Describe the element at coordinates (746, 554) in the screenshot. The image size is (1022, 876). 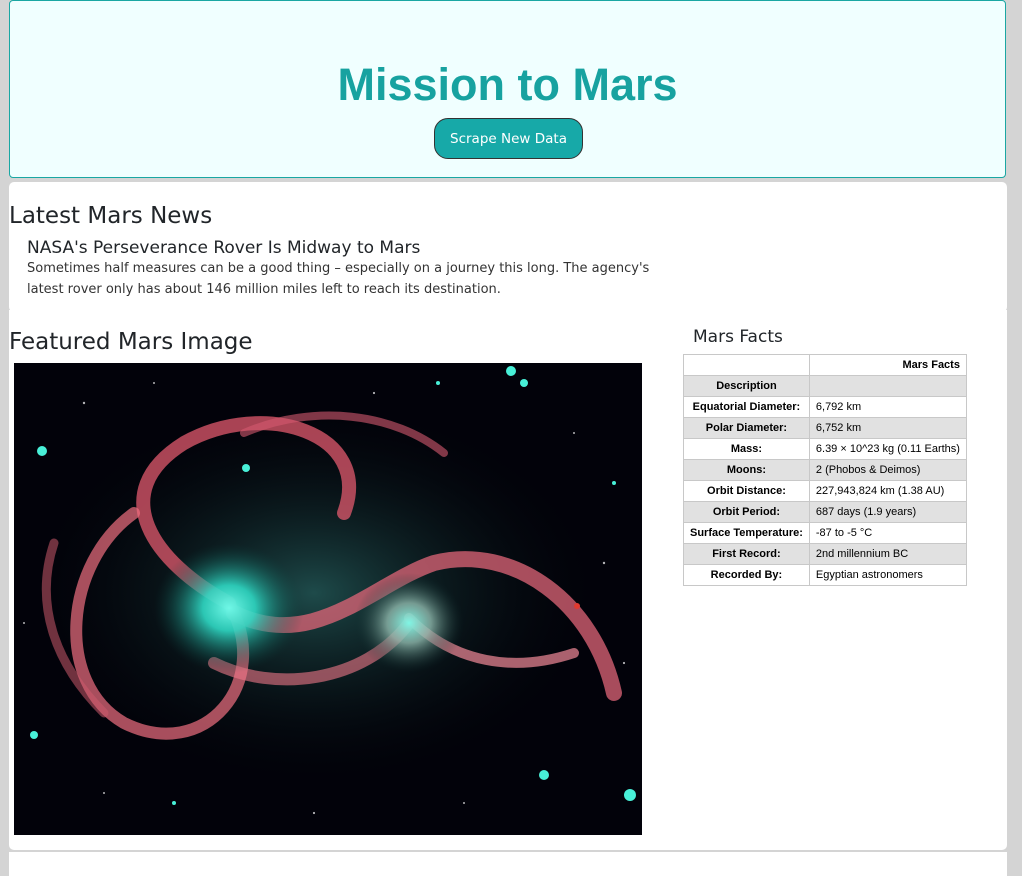
I see `fact-label: First Record:` at that location.